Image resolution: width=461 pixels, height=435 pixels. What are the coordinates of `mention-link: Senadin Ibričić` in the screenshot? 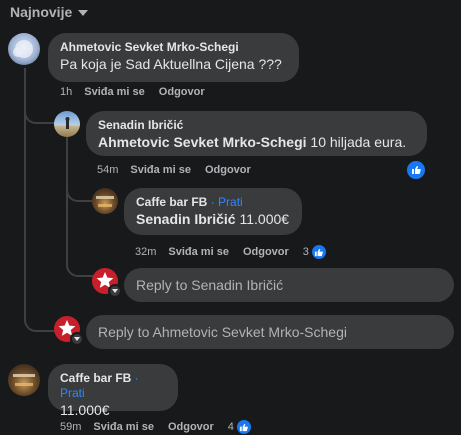 It's located at (186, 219).